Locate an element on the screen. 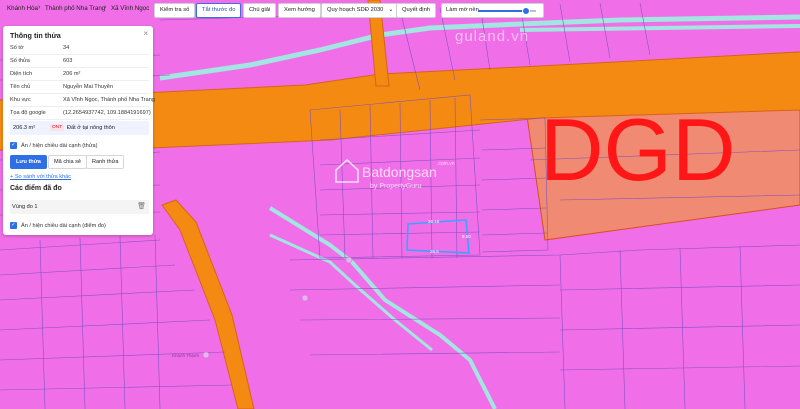 The width and height of the screenshot is (800, 409). brand-domain: .com.vn is located at coordinates (446, 164).